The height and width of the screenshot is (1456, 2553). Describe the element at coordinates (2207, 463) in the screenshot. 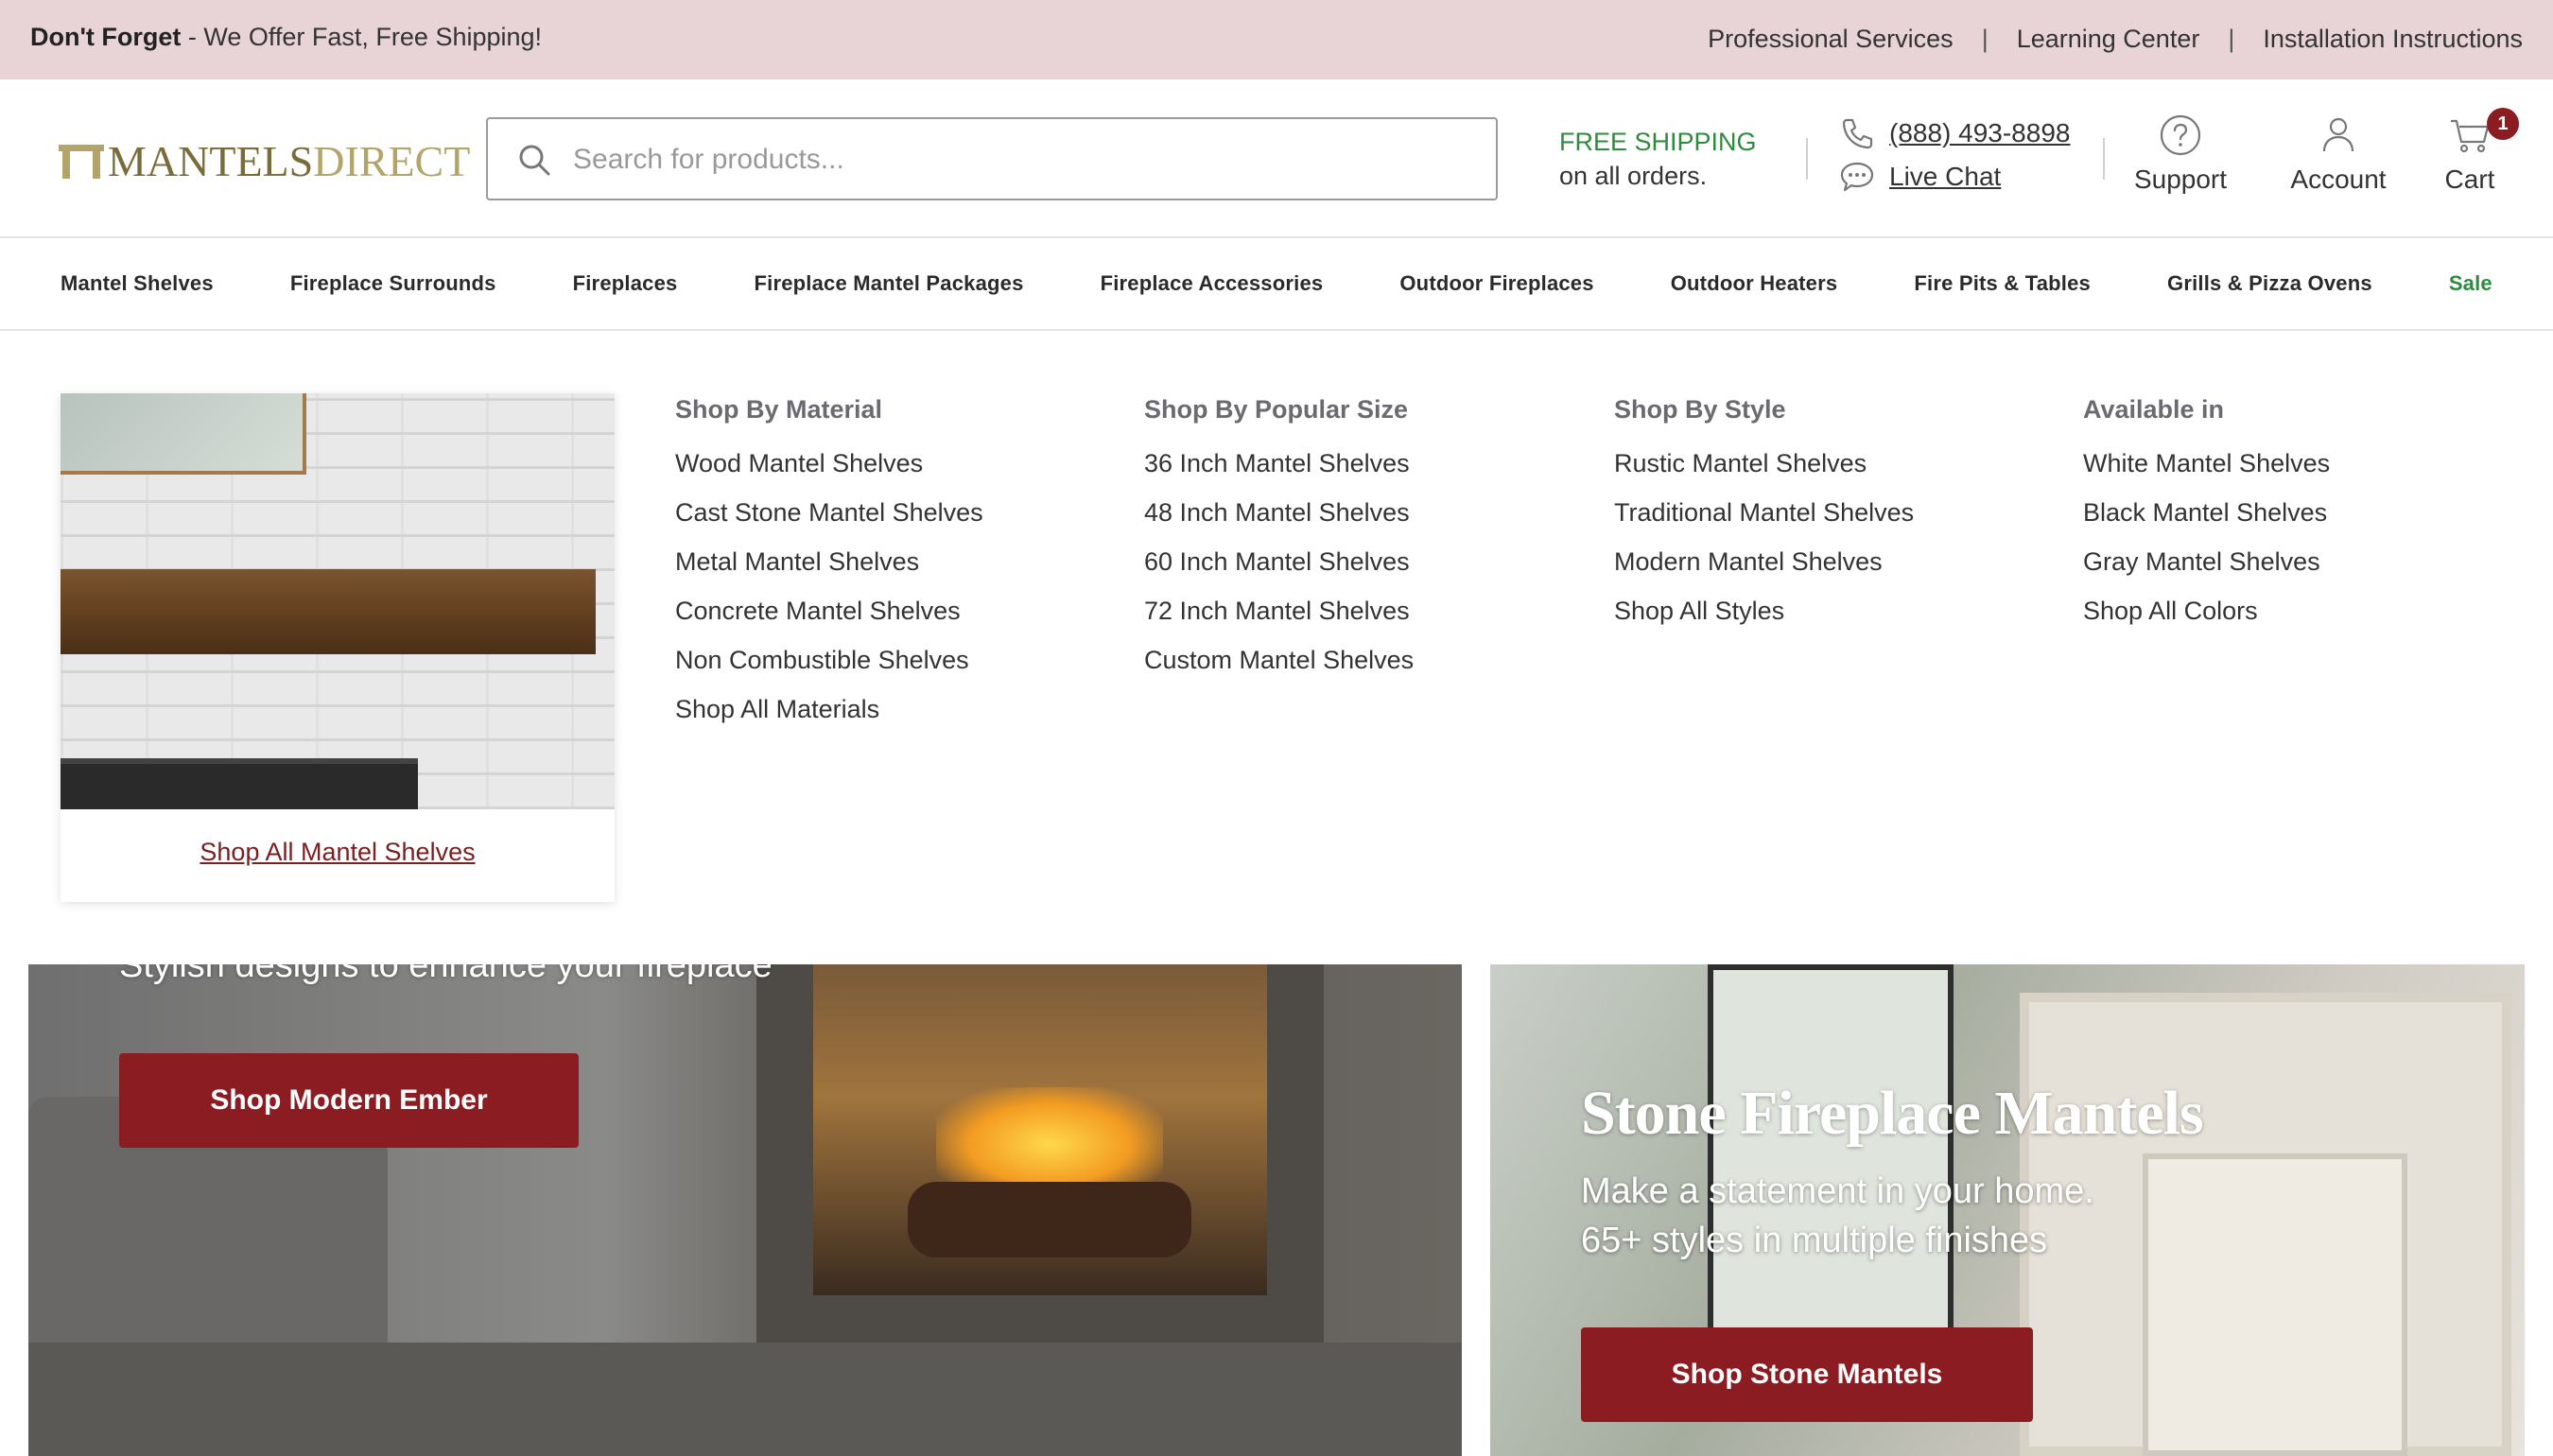

I see `menu-link: White Mantel Shelves` at that location.